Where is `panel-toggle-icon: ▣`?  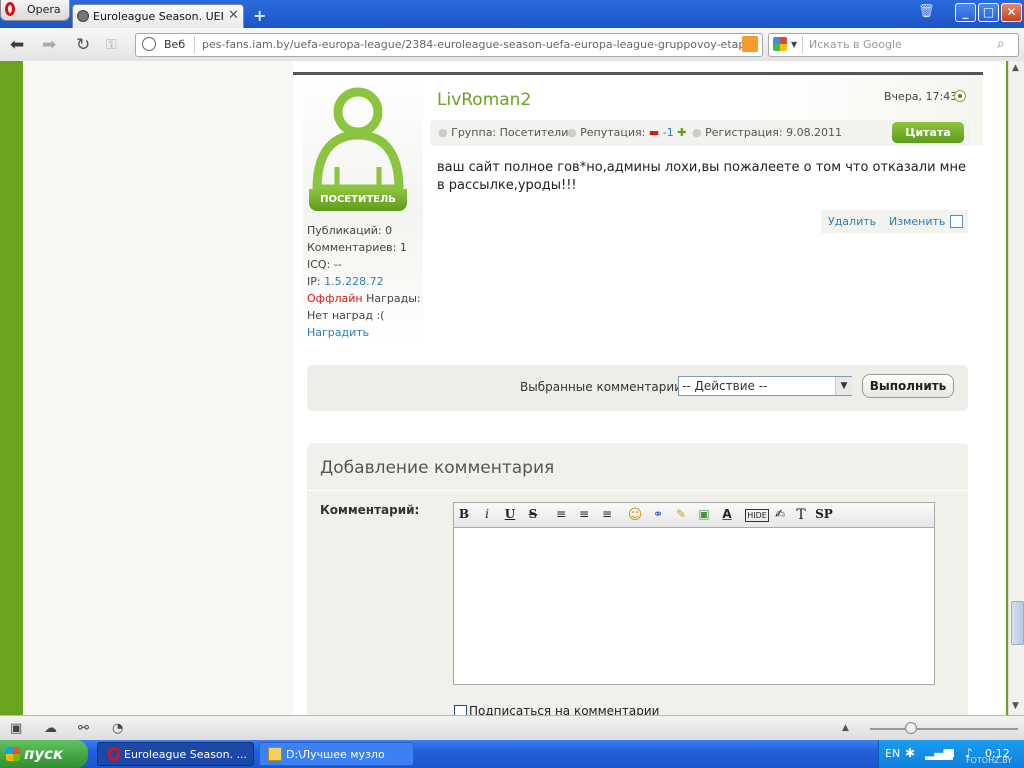
panel-toggle-icon: ▣ is located at coordinates (16, 728).